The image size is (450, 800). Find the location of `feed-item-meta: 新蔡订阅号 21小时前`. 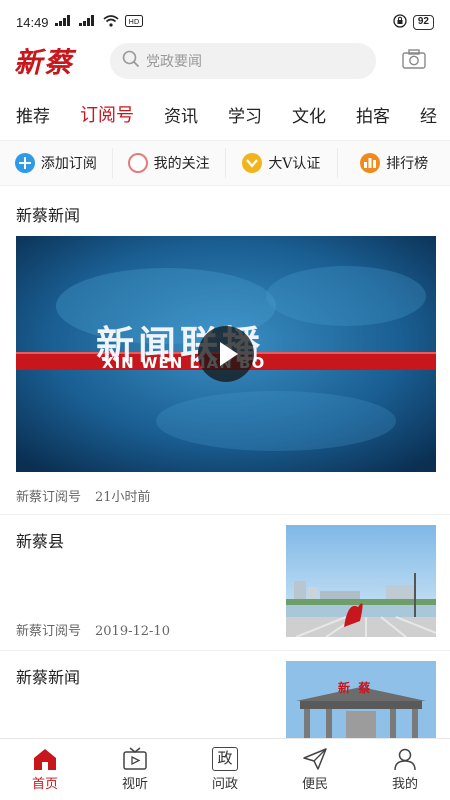

feed-item-meta: 新蔡订阅号 21小时前 is located at coordinates (83, 495).